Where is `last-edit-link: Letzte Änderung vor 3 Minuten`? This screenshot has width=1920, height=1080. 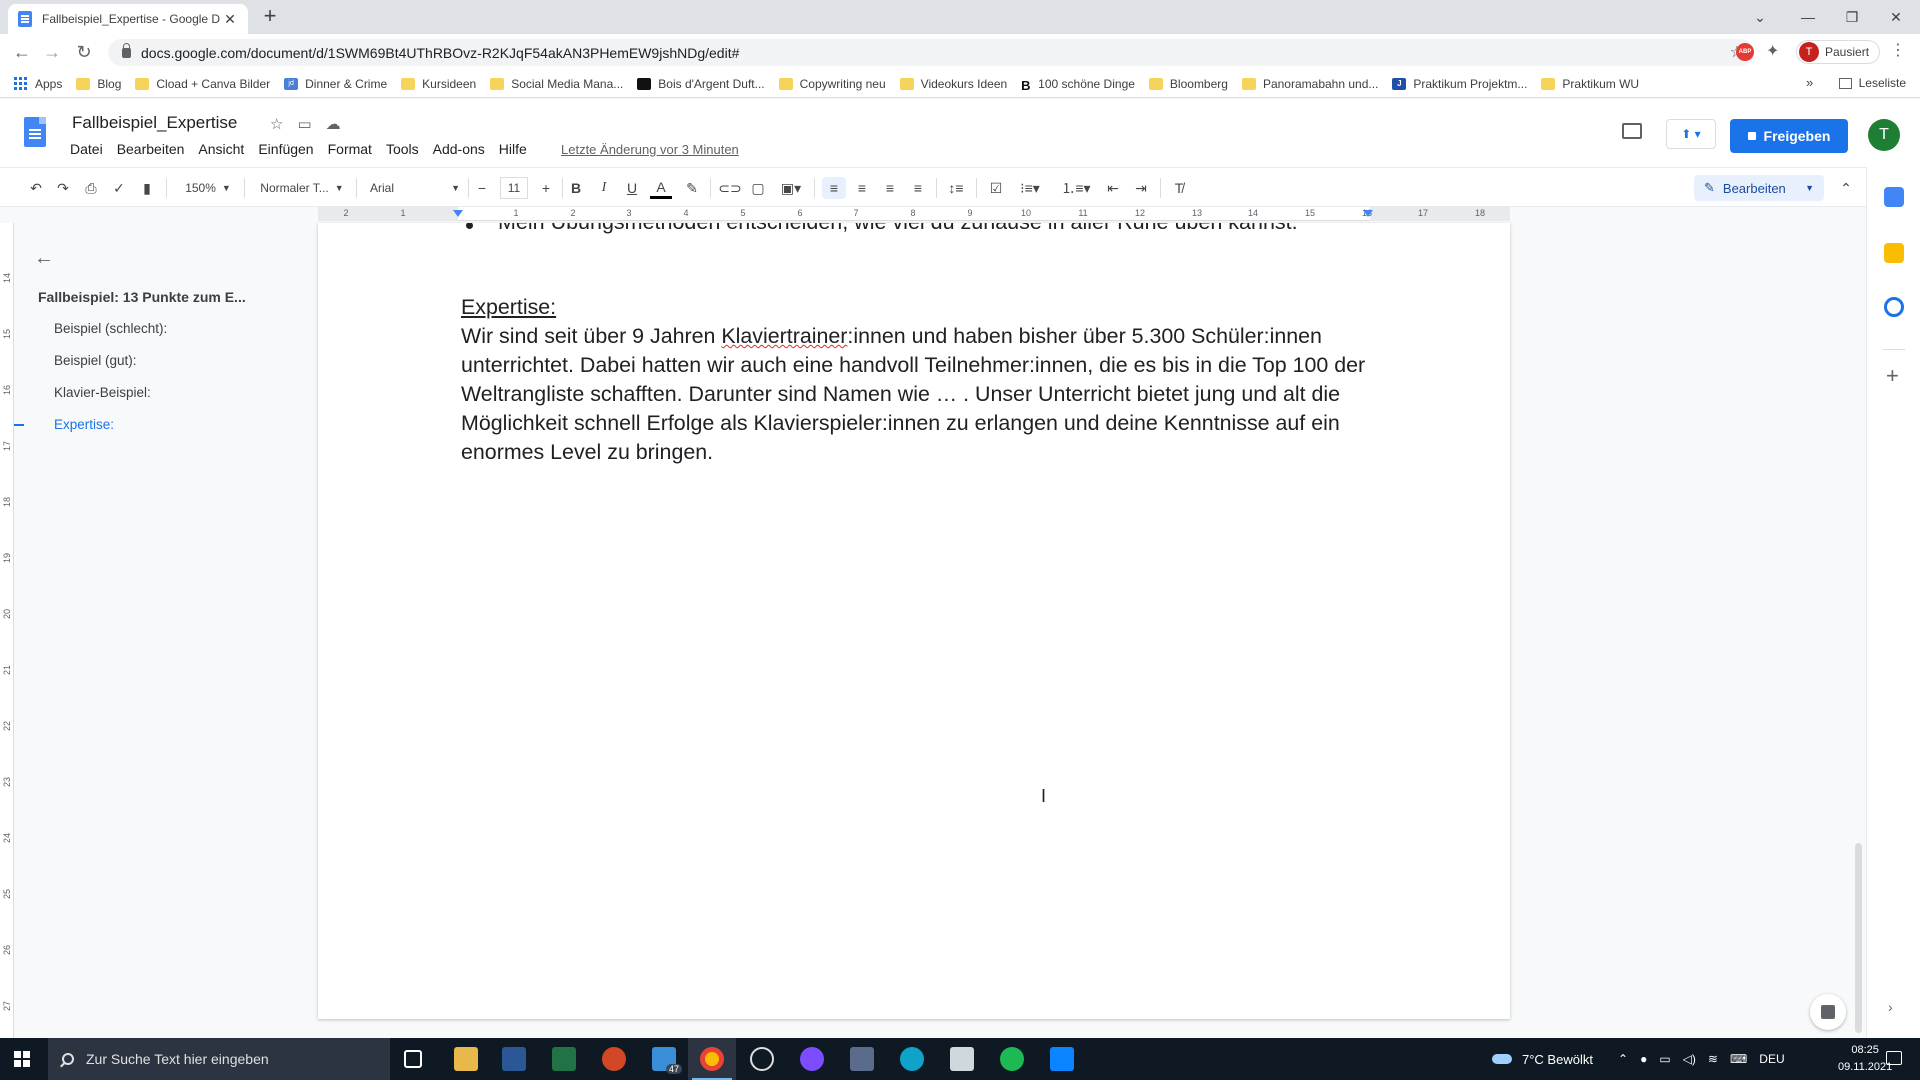 last-edit-link: Letzte Änderung vor 3 Minuten is located at coordinates (650, 149).